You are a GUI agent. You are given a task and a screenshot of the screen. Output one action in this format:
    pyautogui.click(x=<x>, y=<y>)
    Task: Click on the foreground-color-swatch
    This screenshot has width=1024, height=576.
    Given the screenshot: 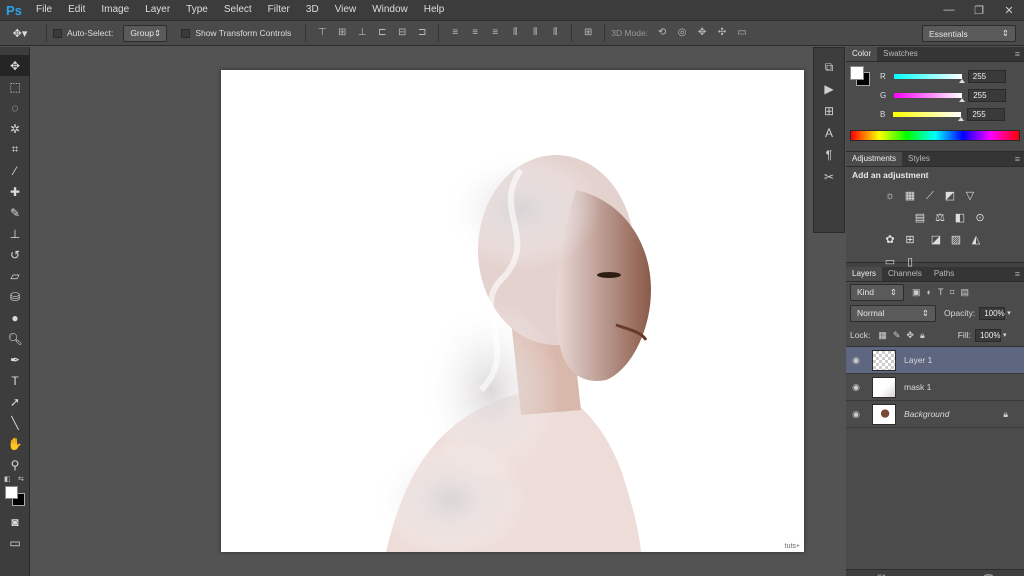 What is the action you would take?
    pyautogui.click(x=11, y=492)
    